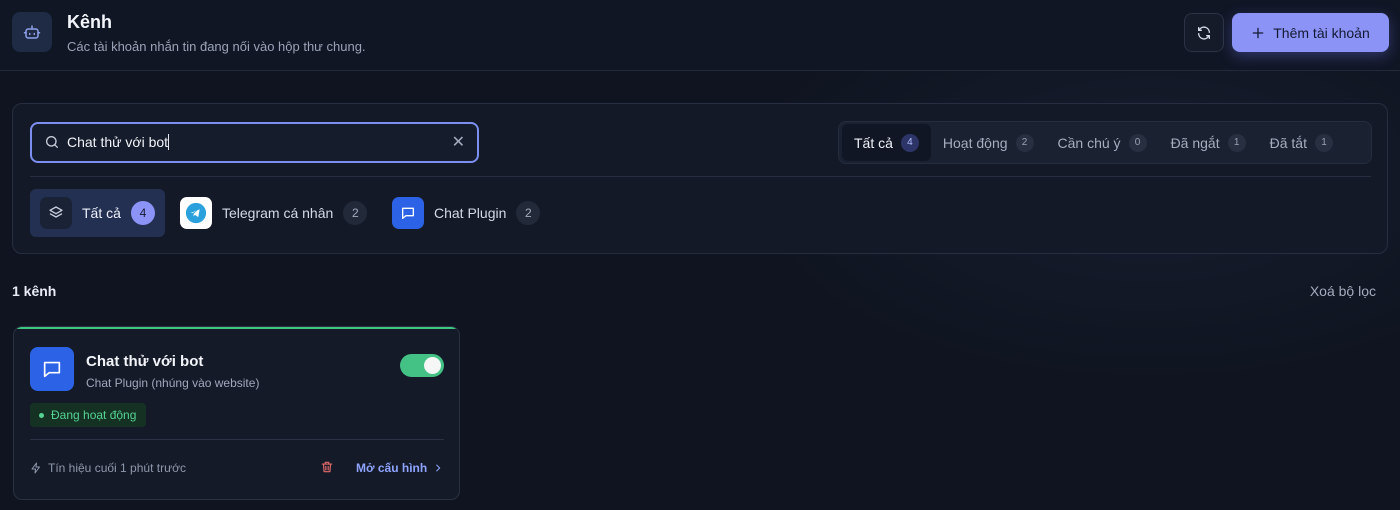  Describe the element at coordinates (35, 468) in the screenshot. I see `lightning-icon` at that location.